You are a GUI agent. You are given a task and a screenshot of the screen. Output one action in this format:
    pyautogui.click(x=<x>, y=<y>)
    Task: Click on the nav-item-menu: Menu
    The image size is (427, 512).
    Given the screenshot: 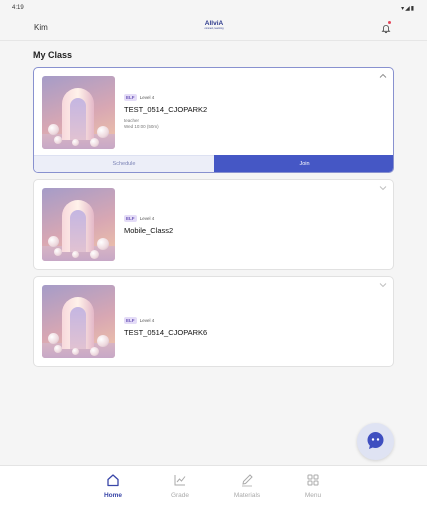 What is the action you would take?
    pyautogui.click(x=313, y=486)
    